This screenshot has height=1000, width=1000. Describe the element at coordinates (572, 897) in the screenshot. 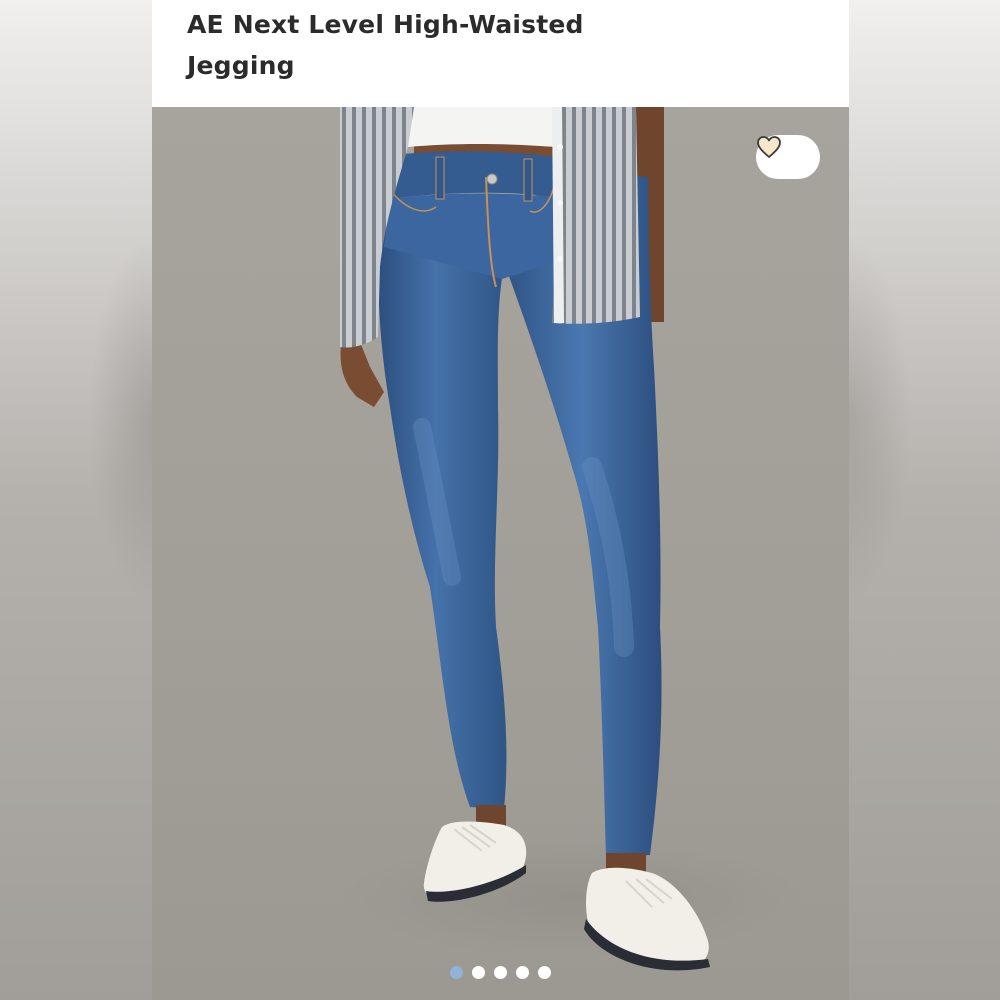

I see `floor-shadow` at that location.